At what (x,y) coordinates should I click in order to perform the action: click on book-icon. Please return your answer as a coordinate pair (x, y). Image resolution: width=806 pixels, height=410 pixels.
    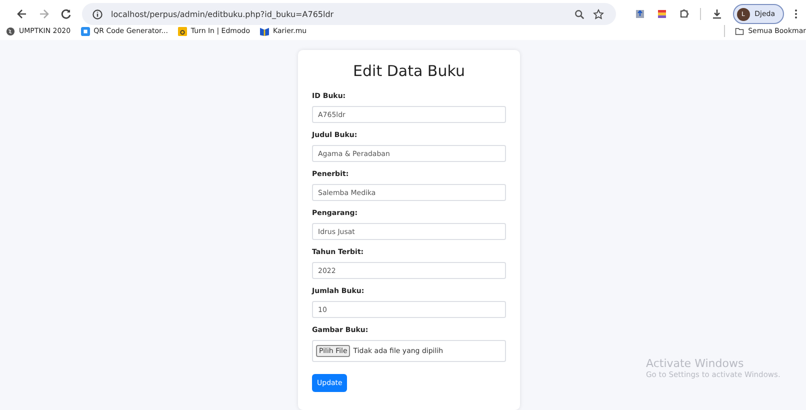
    Looking at the image, I should click on (264, 31).